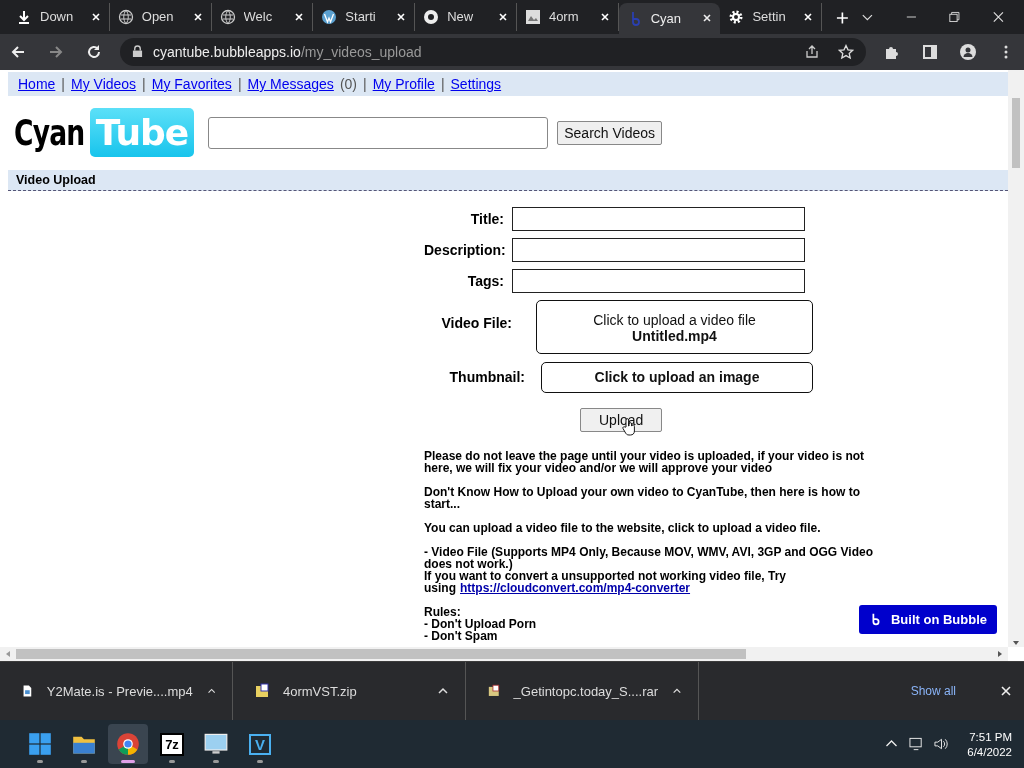 The height and width of the screenshot is (768, 1024). I want to click on nav-link: My Favorites, so click(191, 83).